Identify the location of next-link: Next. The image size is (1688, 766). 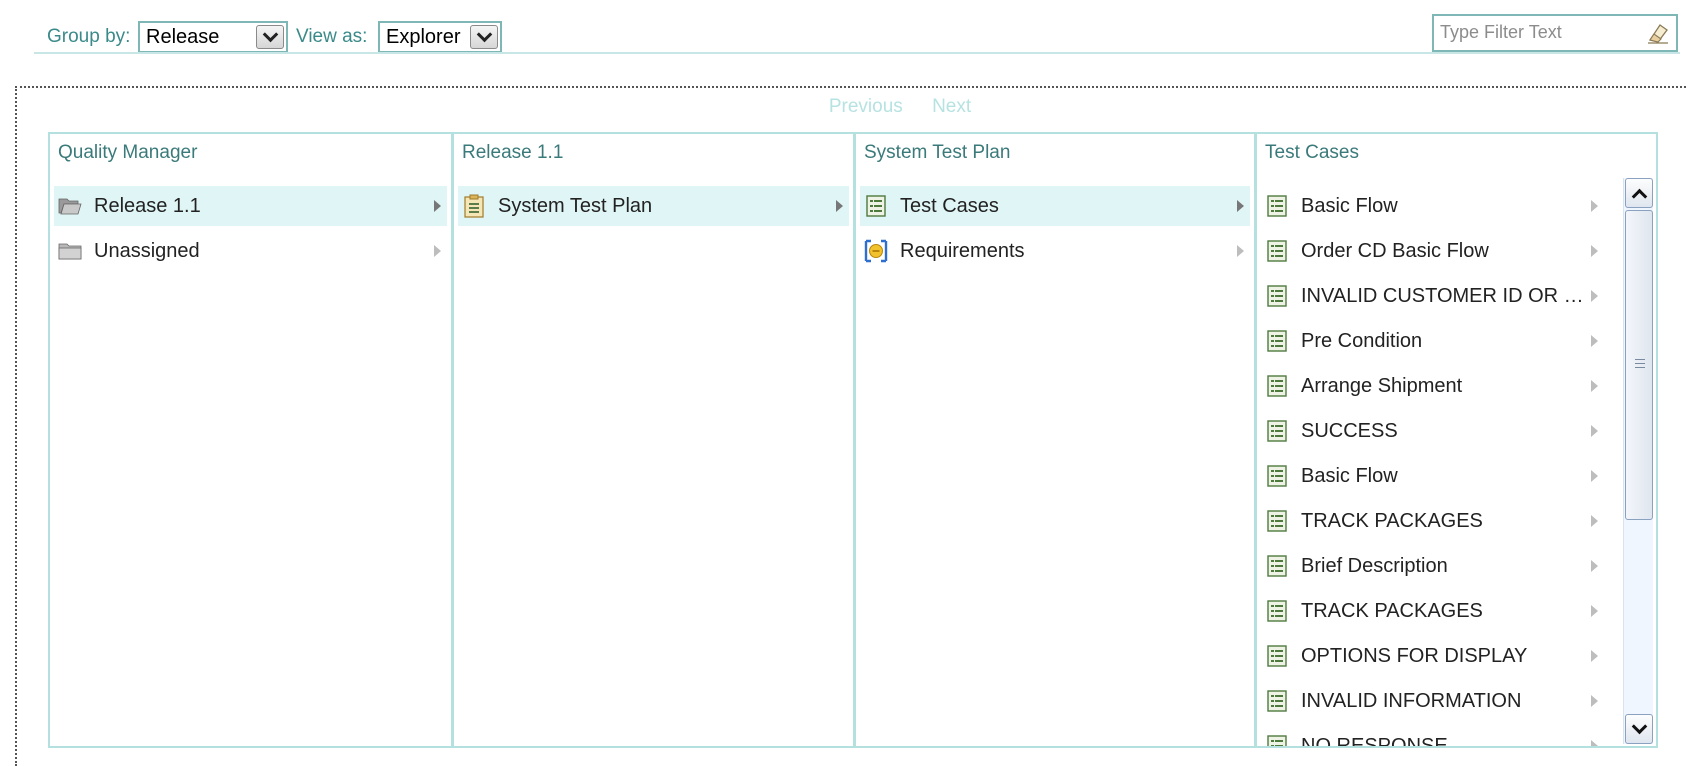
(951, 107).